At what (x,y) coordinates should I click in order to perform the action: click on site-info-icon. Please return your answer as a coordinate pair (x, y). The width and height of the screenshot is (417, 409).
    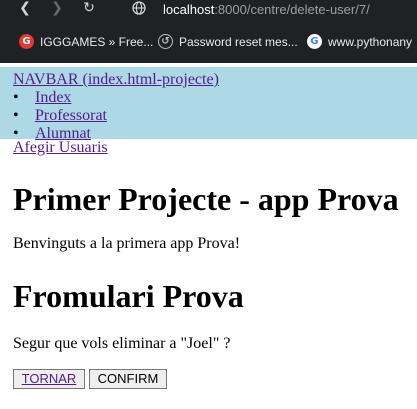
    Looking at the image, I should click on (139, 9).